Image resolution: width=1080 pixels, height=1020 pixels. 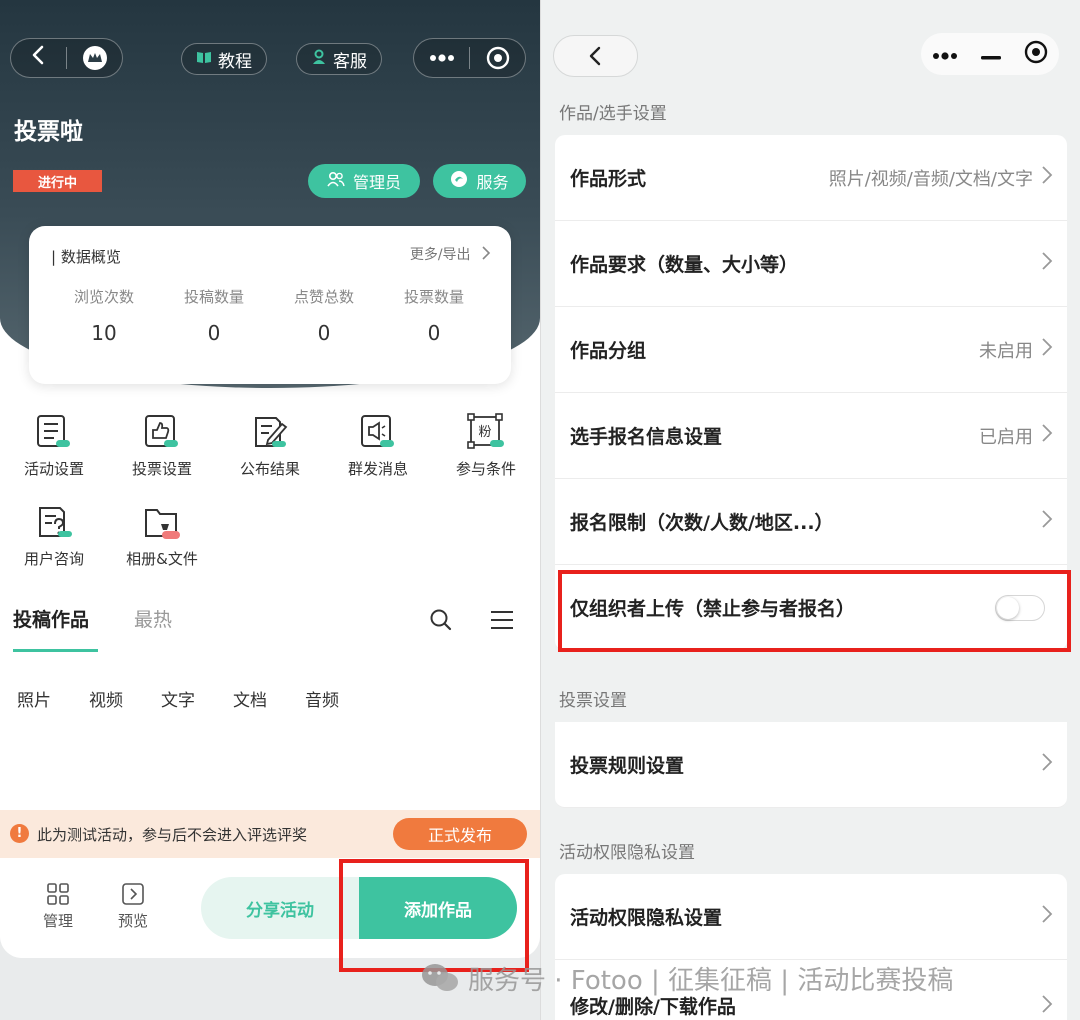 I want to click on minimize-icon, so click(x=990, y=54).